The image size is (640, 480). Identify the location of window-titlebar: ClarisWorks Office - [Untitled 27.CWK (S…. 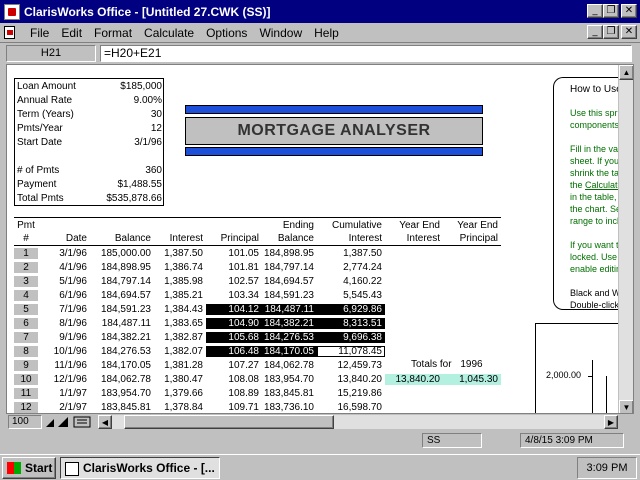
(320, 11).